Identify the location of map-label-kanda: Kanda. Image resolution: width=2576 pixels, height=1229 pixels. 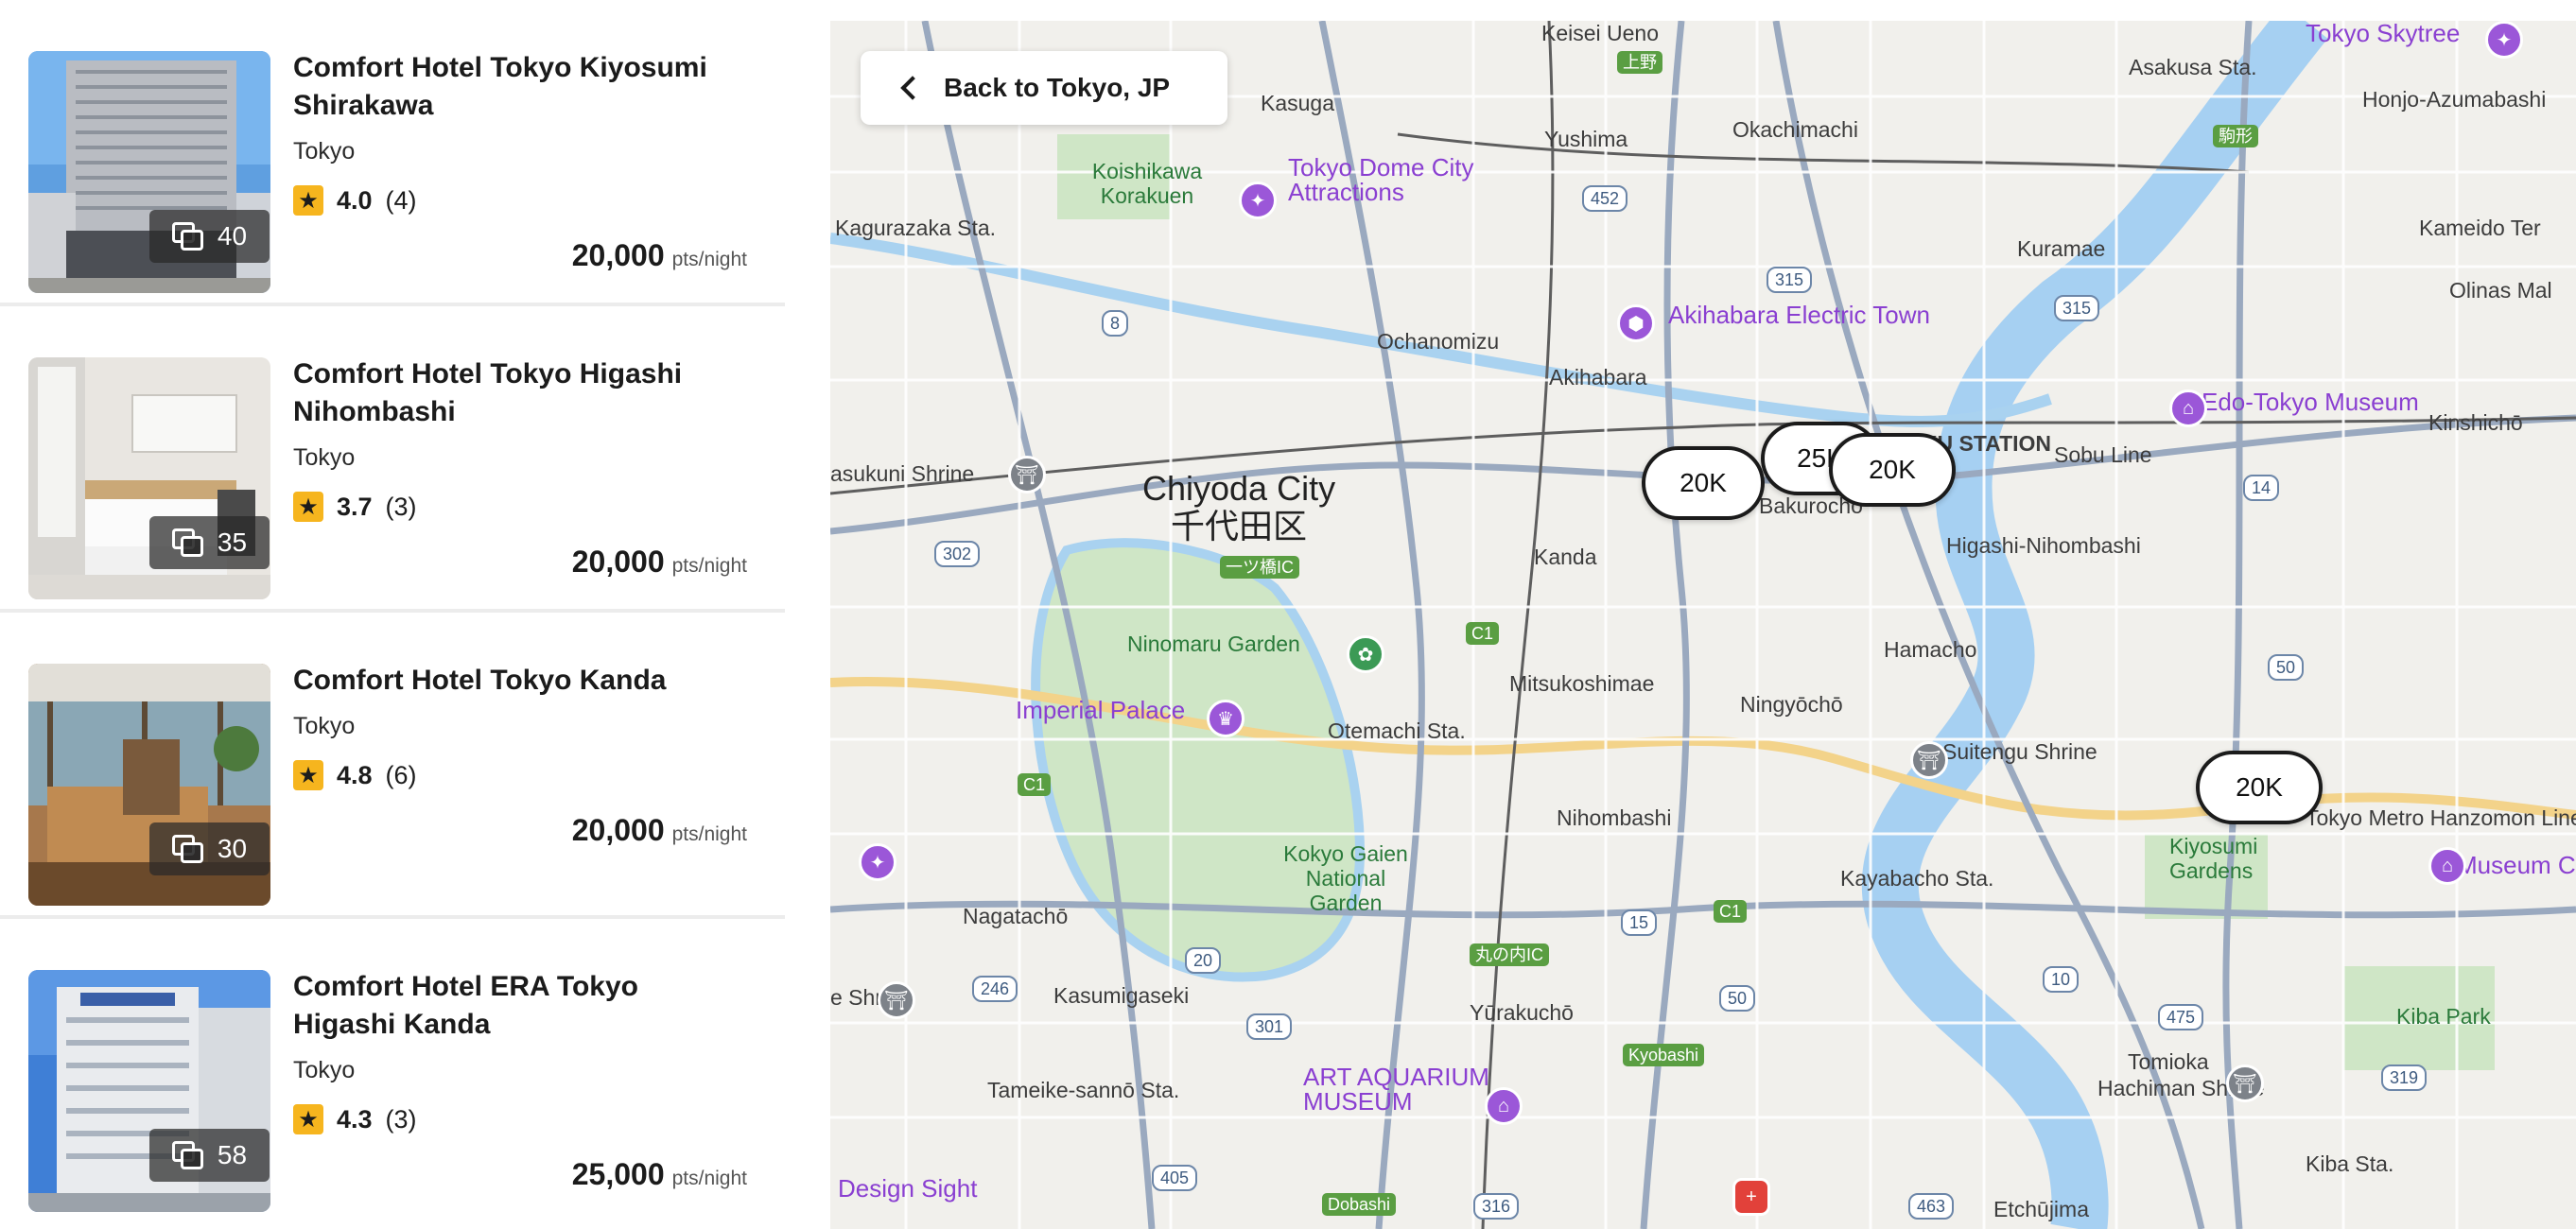
(1565, 557).